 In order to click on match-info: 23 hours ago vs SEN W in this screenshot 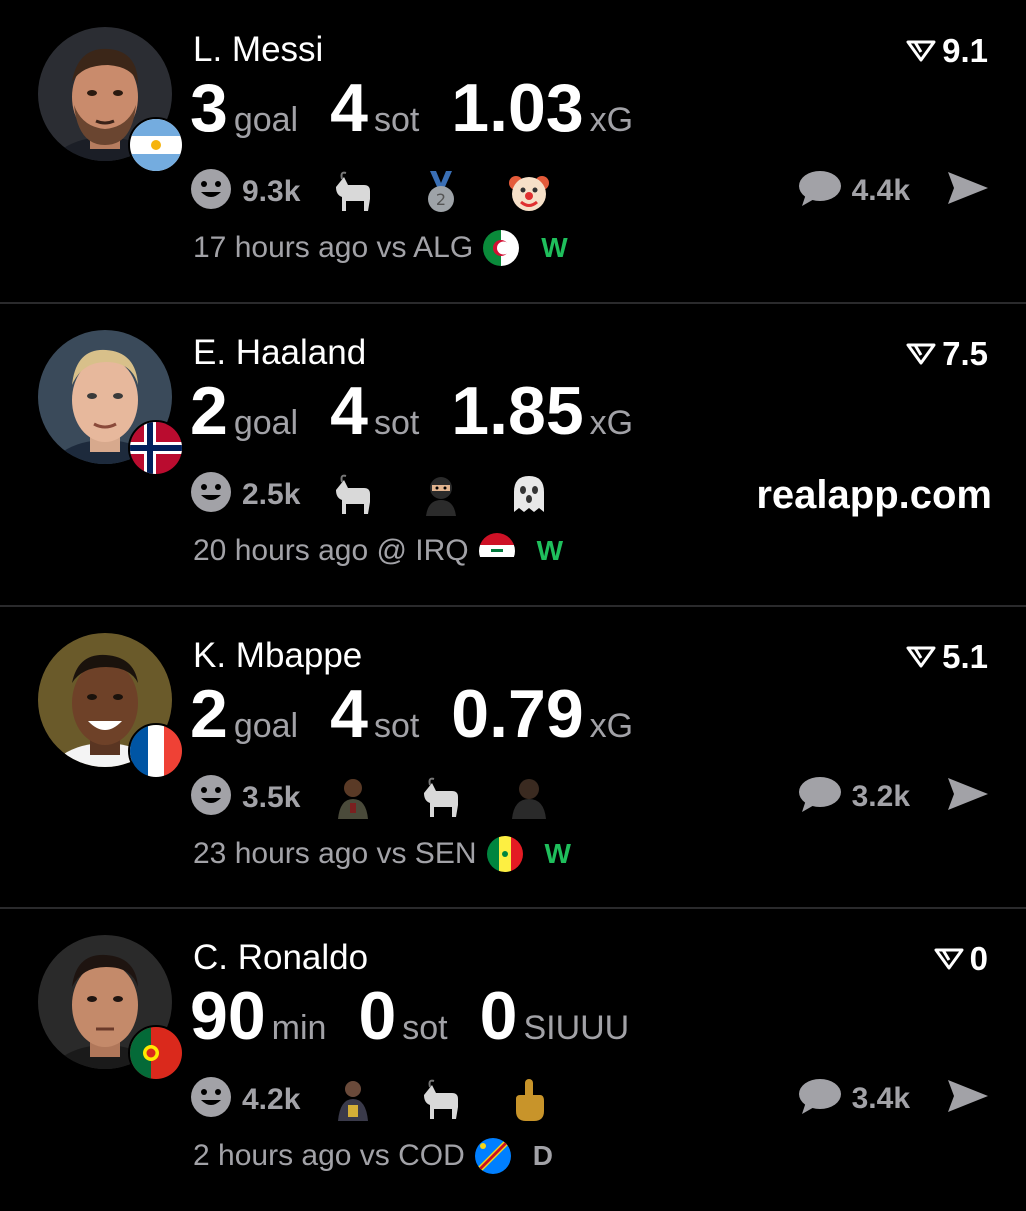, I will do `click(382, 854)`.